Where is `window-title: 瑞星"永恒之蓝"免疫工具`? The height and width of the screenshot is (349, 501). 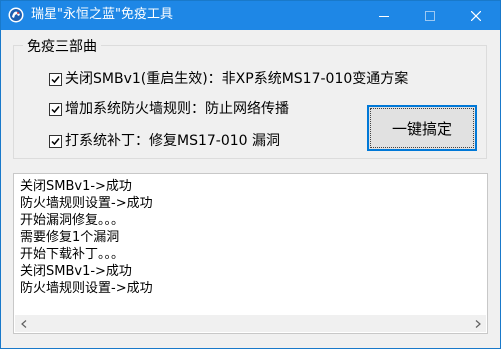 window-title: 瑞星"永恒之蓝"免疫工具 is located at coordinates (102, 14).